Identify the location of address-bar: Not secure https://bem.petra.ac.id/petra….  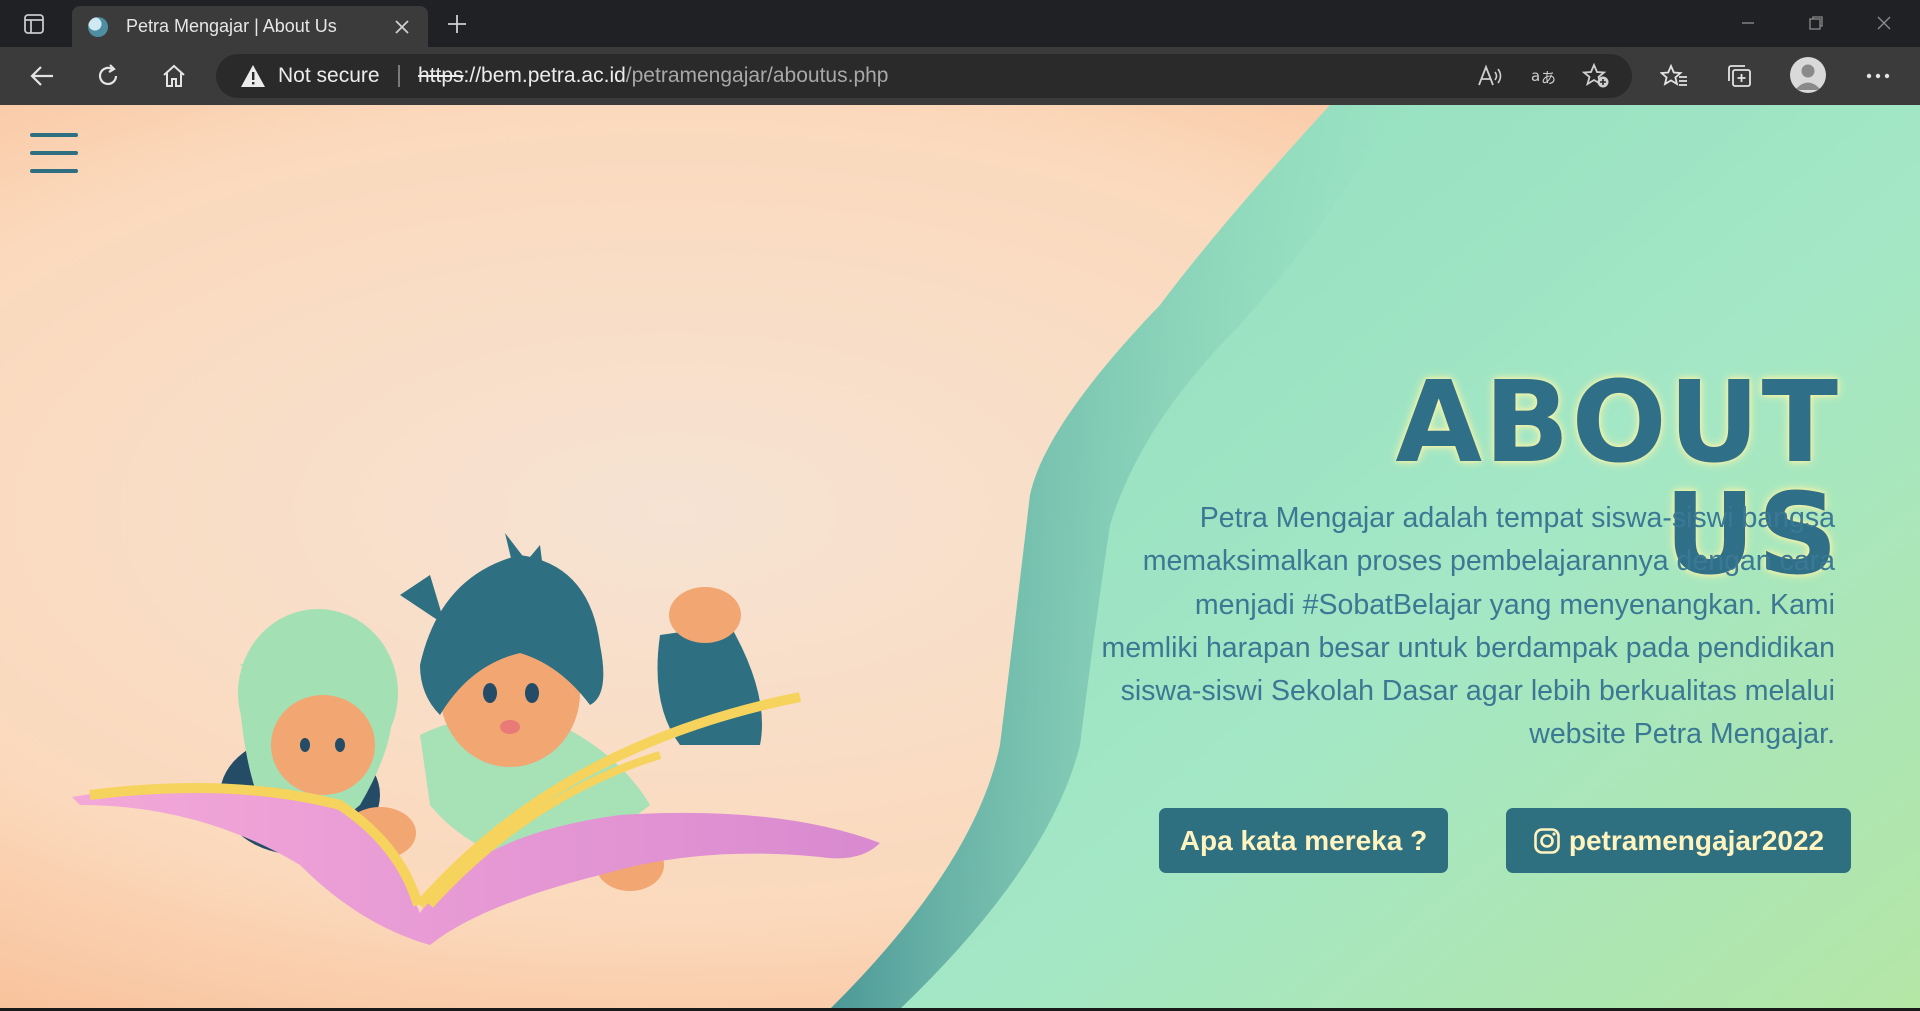
(924, 76).